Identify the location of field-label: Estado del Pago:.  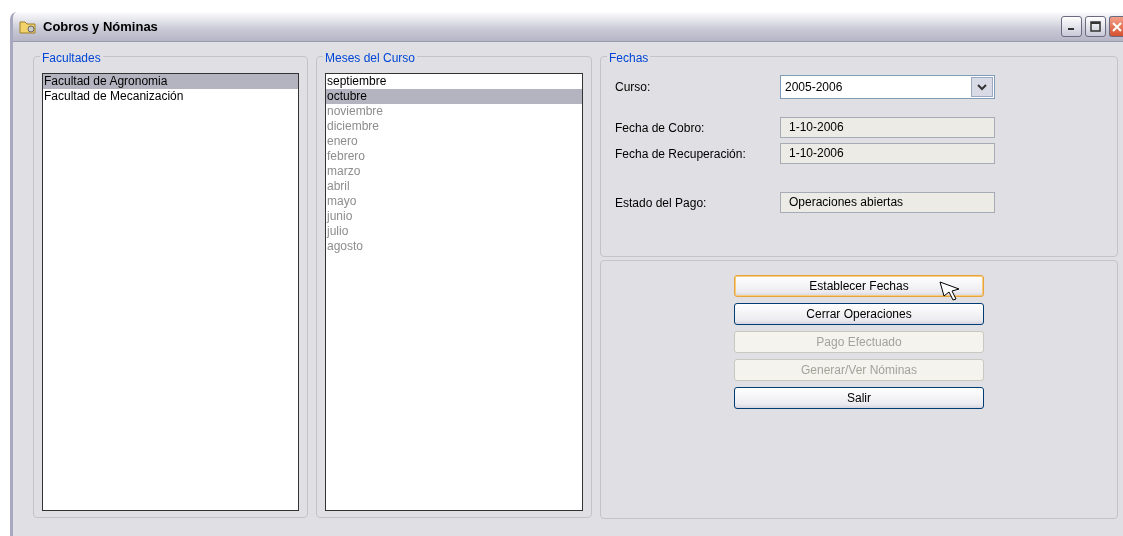
(661, 203).